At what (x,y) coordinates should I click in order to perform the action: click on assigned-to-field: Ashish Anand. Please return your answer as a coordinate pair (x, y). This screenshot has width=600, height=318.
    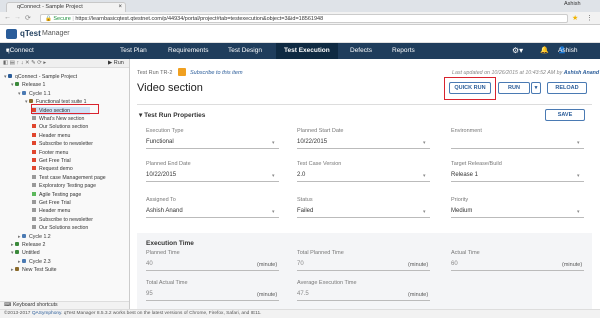
    Looking at the image, I should click on (164, 211).